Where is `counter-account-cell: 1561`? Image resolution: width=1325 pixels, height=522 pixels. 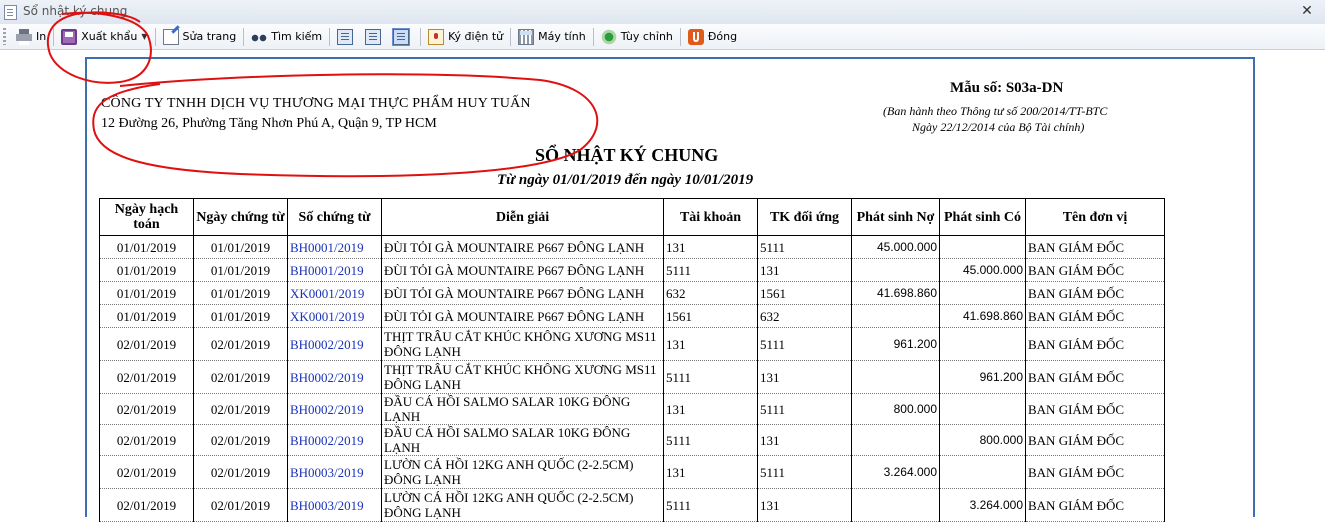 counter-account-cell: 1561 is located at coordinates (804, 293).